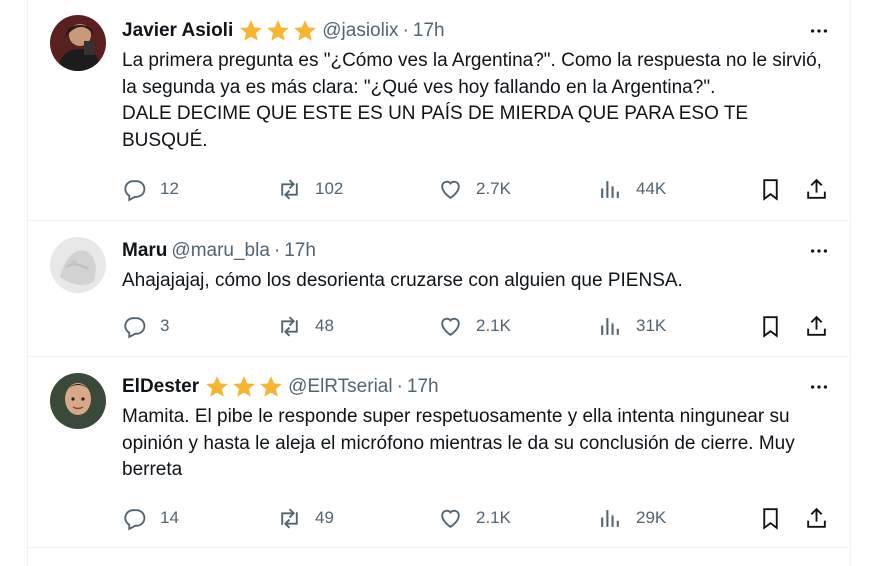 This screenshot has width=887, height=566. Describe the element at coordinates (305, 326) in the screenshot. I see `retweet-button: 48` at that location.